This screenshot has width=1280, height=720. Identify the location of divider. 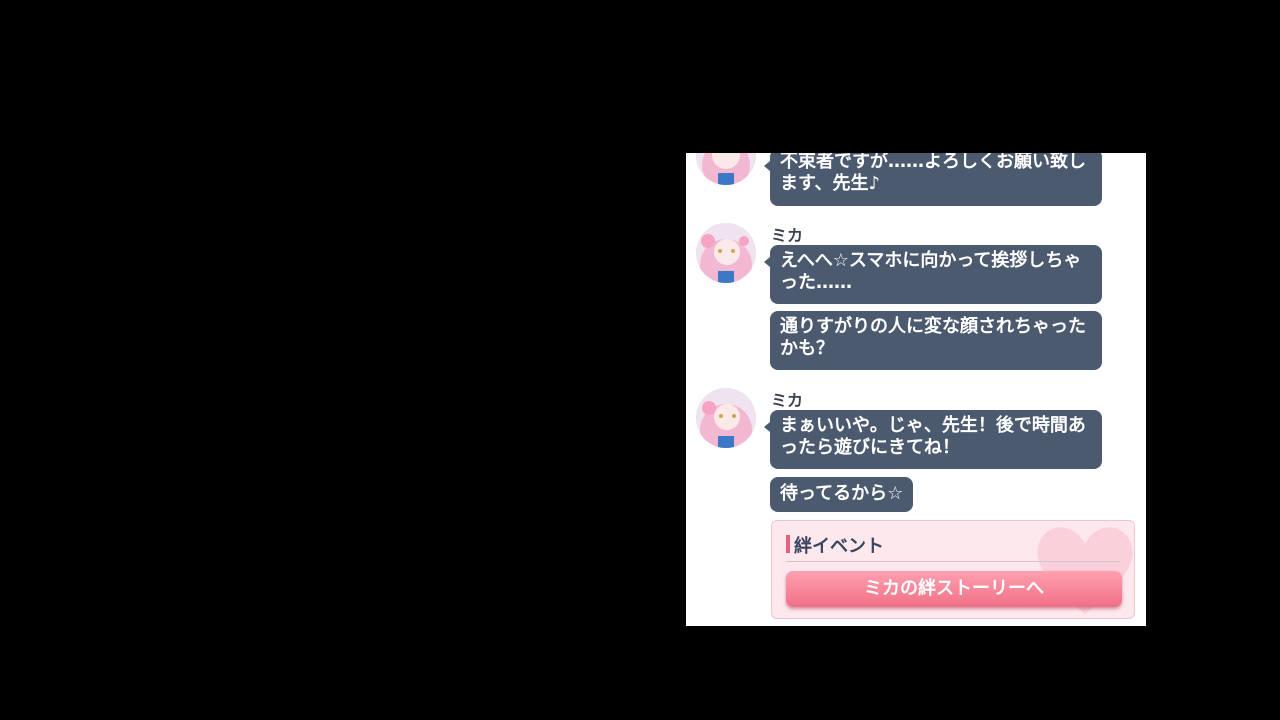
(953, 561).